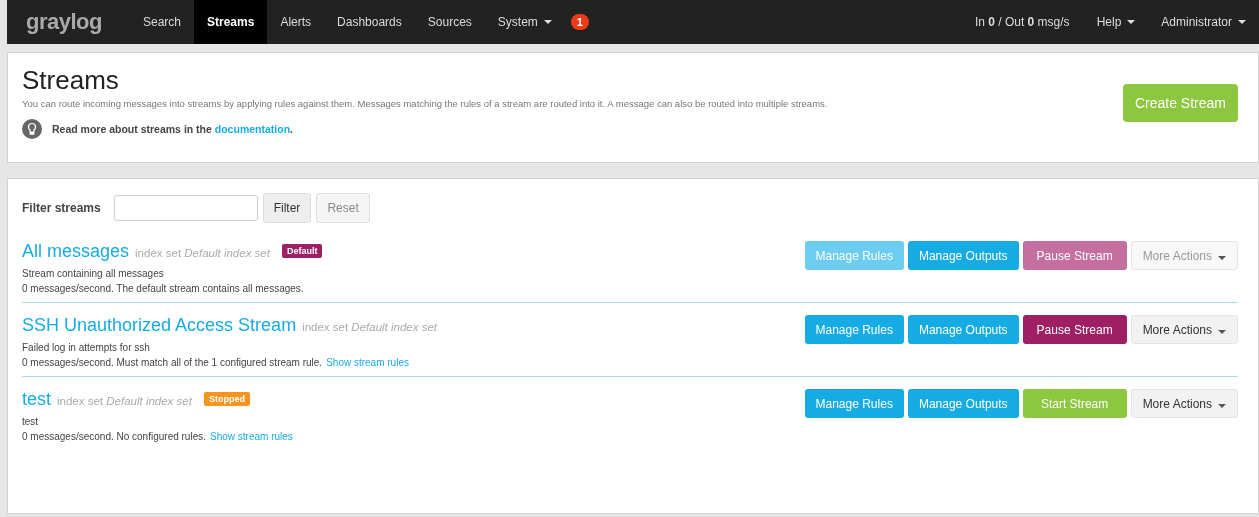 This screenshot has height=517, width=1259. What do you see at coordinates (1022, 22) in the screenshot?
I see `throughput-text: In 0 / Out 0 msg/s` at bounding box center [1022, 22].